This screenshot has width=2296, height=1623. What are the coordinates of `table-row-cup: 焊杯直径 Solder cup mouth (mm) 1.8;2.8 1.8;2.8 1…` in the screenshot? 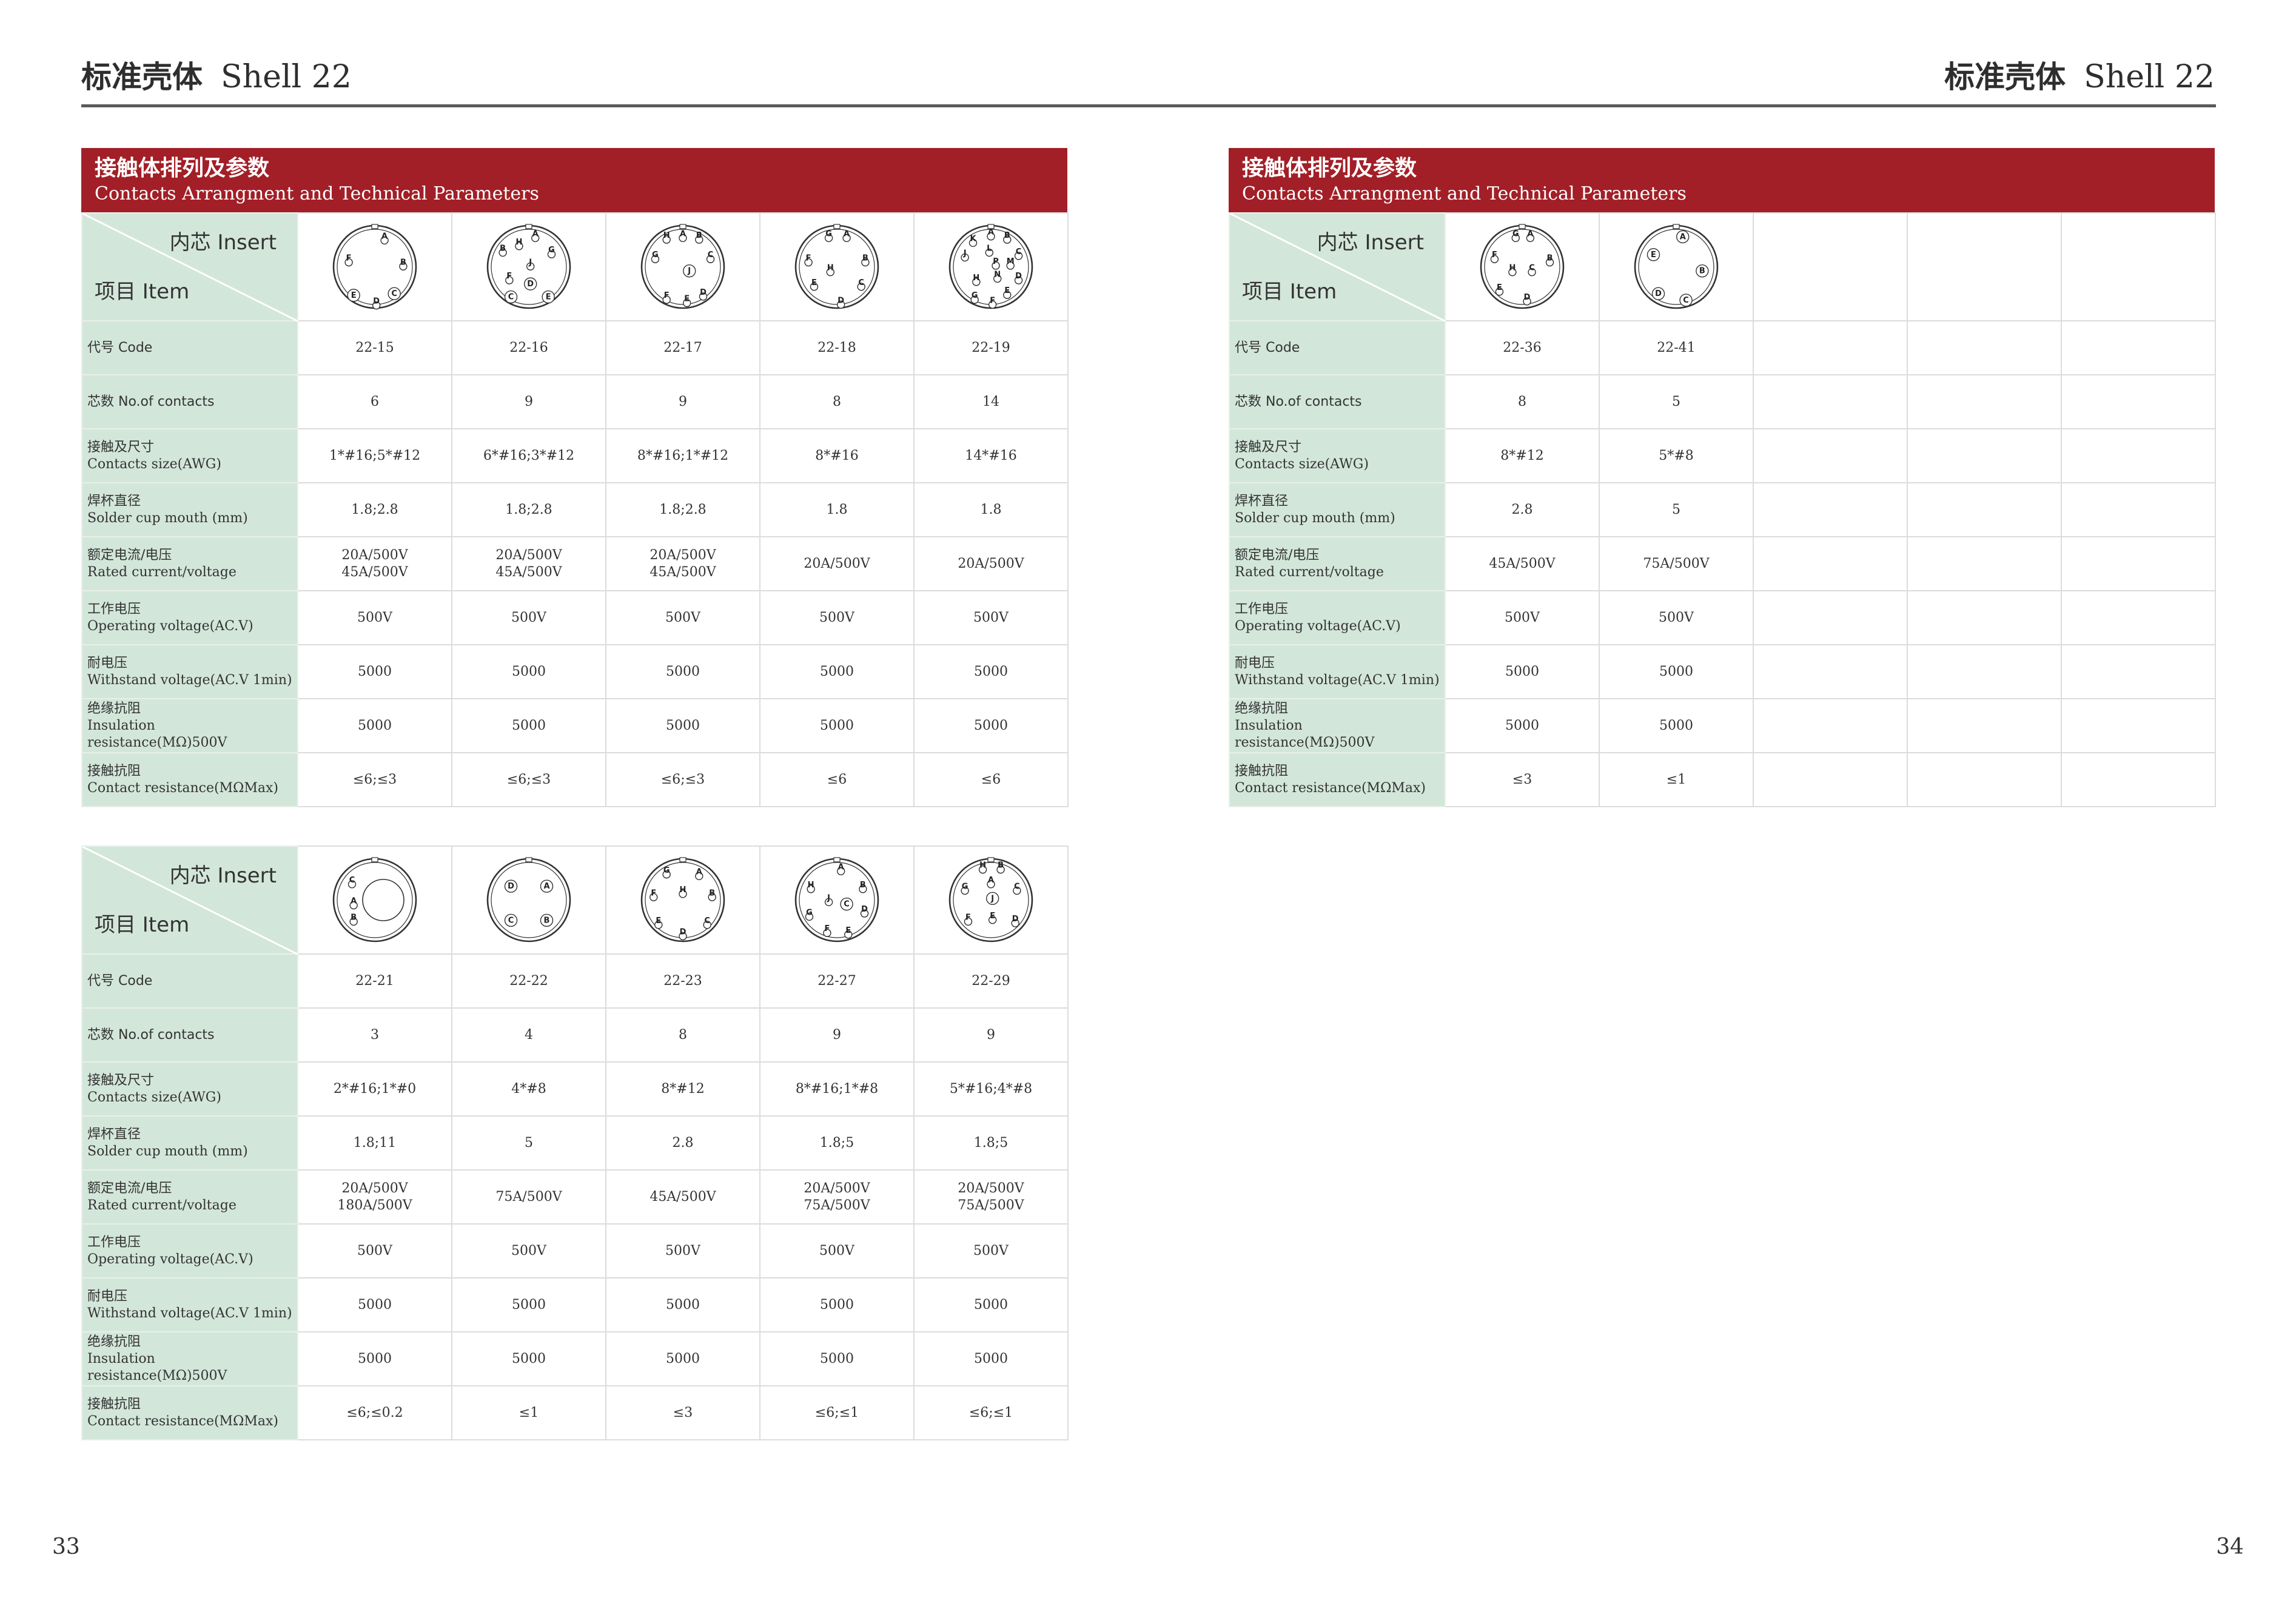 It's located at (575, 510).